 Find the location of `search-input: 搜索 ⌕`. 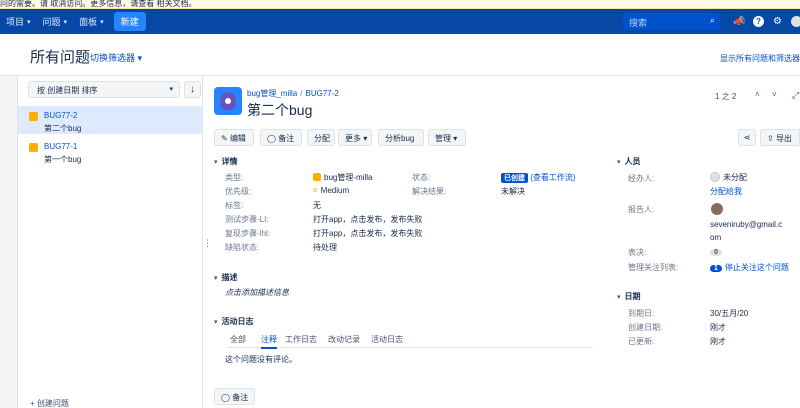

search-input: 搜索 ⌕ is located at coordinates (671, 21).